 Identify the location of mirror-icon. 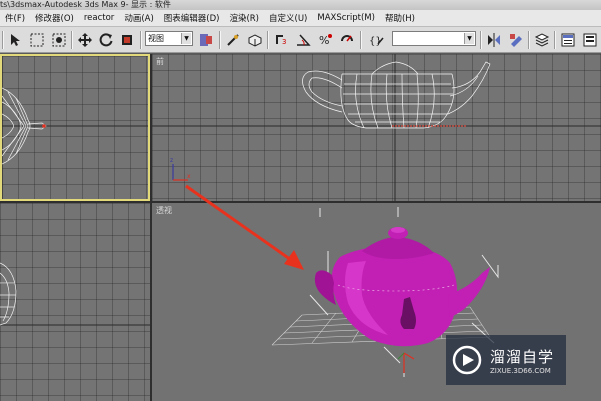
(494, 40).